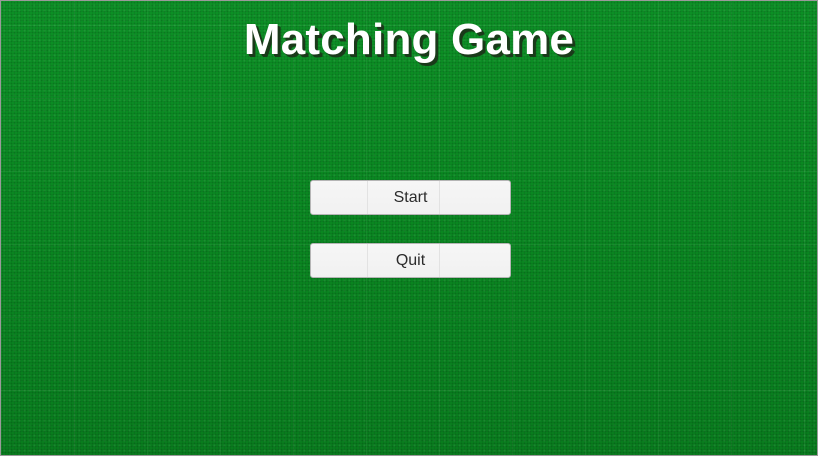  Describe the element at coordinates (409, 39) in the screenshot. I see `game-title: Matching Game` at that location.